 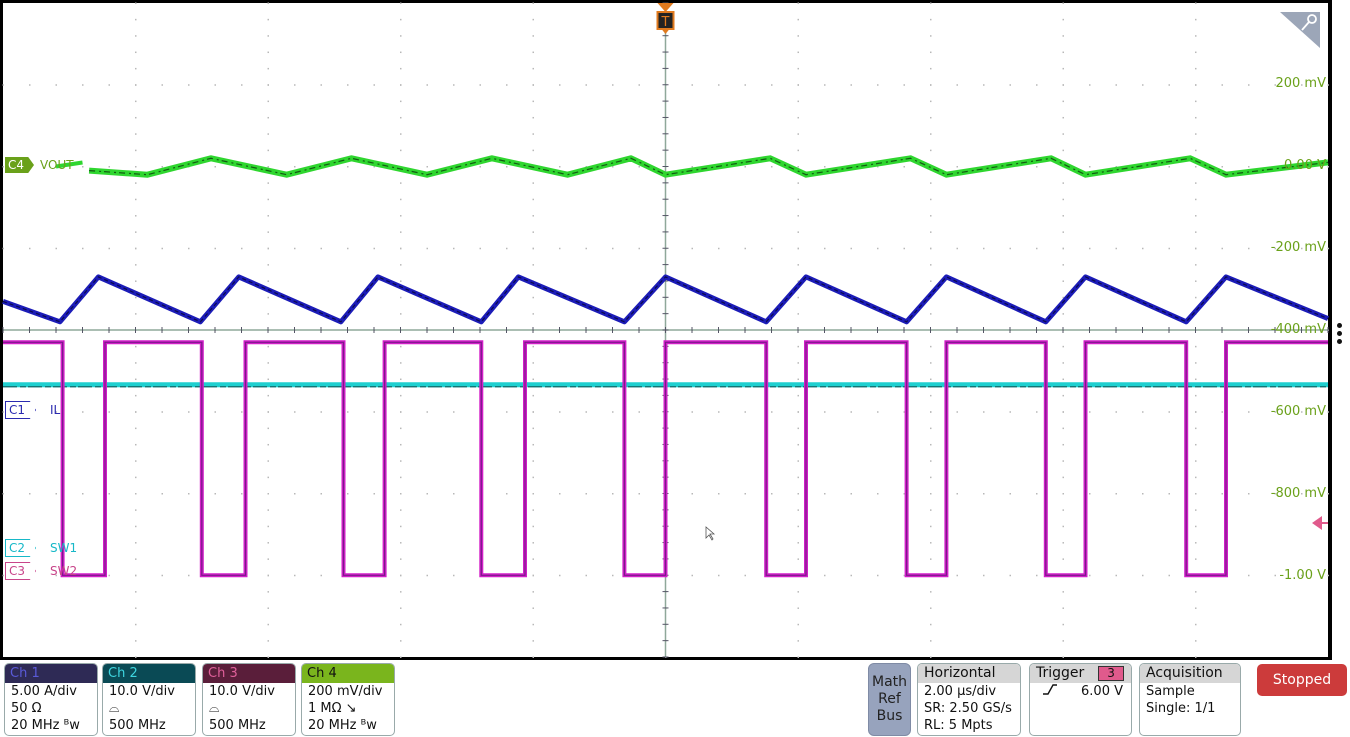 What do you see at coordinates (41, 548) in the screenshot?
I see `channel-tag-c2: C2 SW1` at bounding box center [41, 548].